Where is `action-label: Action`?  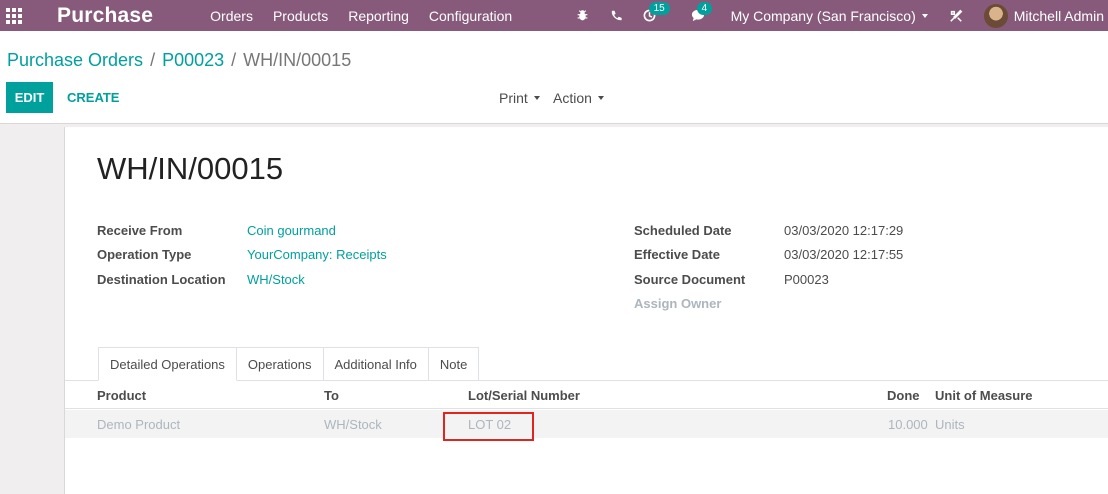 action-label: Action is located at coordinates (572, 97).